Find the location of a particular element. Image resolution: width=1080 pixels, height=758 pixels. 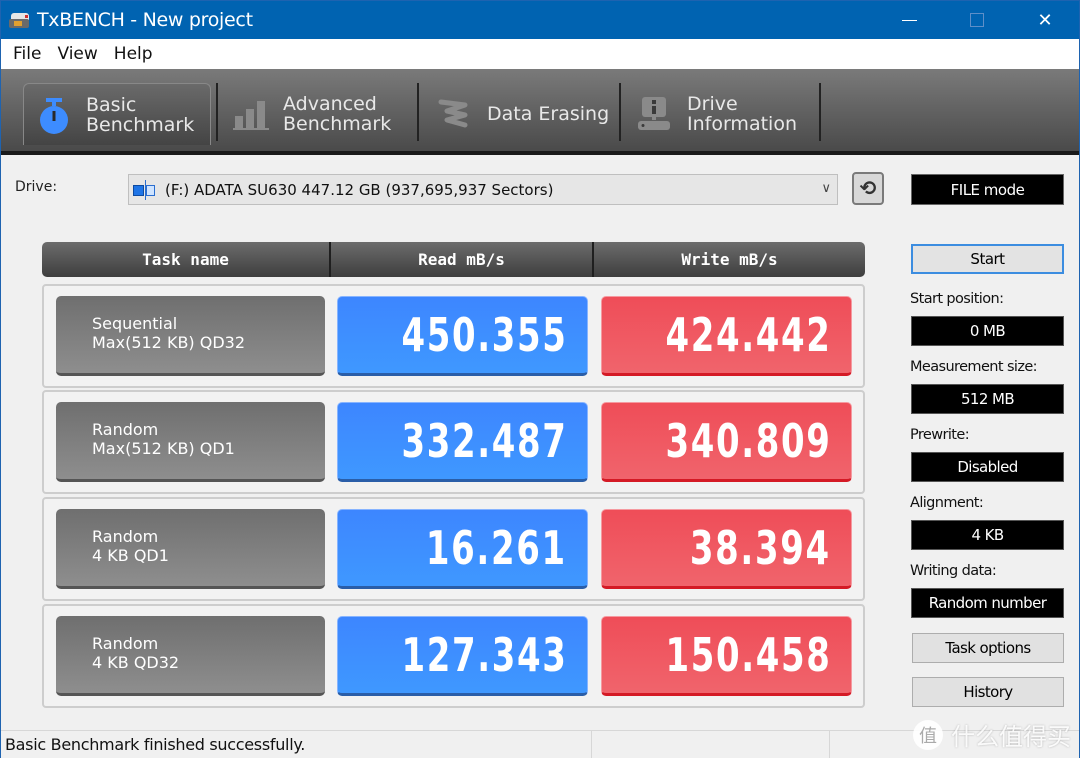

watermark-text: 什么值得买 is located at coordinates (1011, 737).